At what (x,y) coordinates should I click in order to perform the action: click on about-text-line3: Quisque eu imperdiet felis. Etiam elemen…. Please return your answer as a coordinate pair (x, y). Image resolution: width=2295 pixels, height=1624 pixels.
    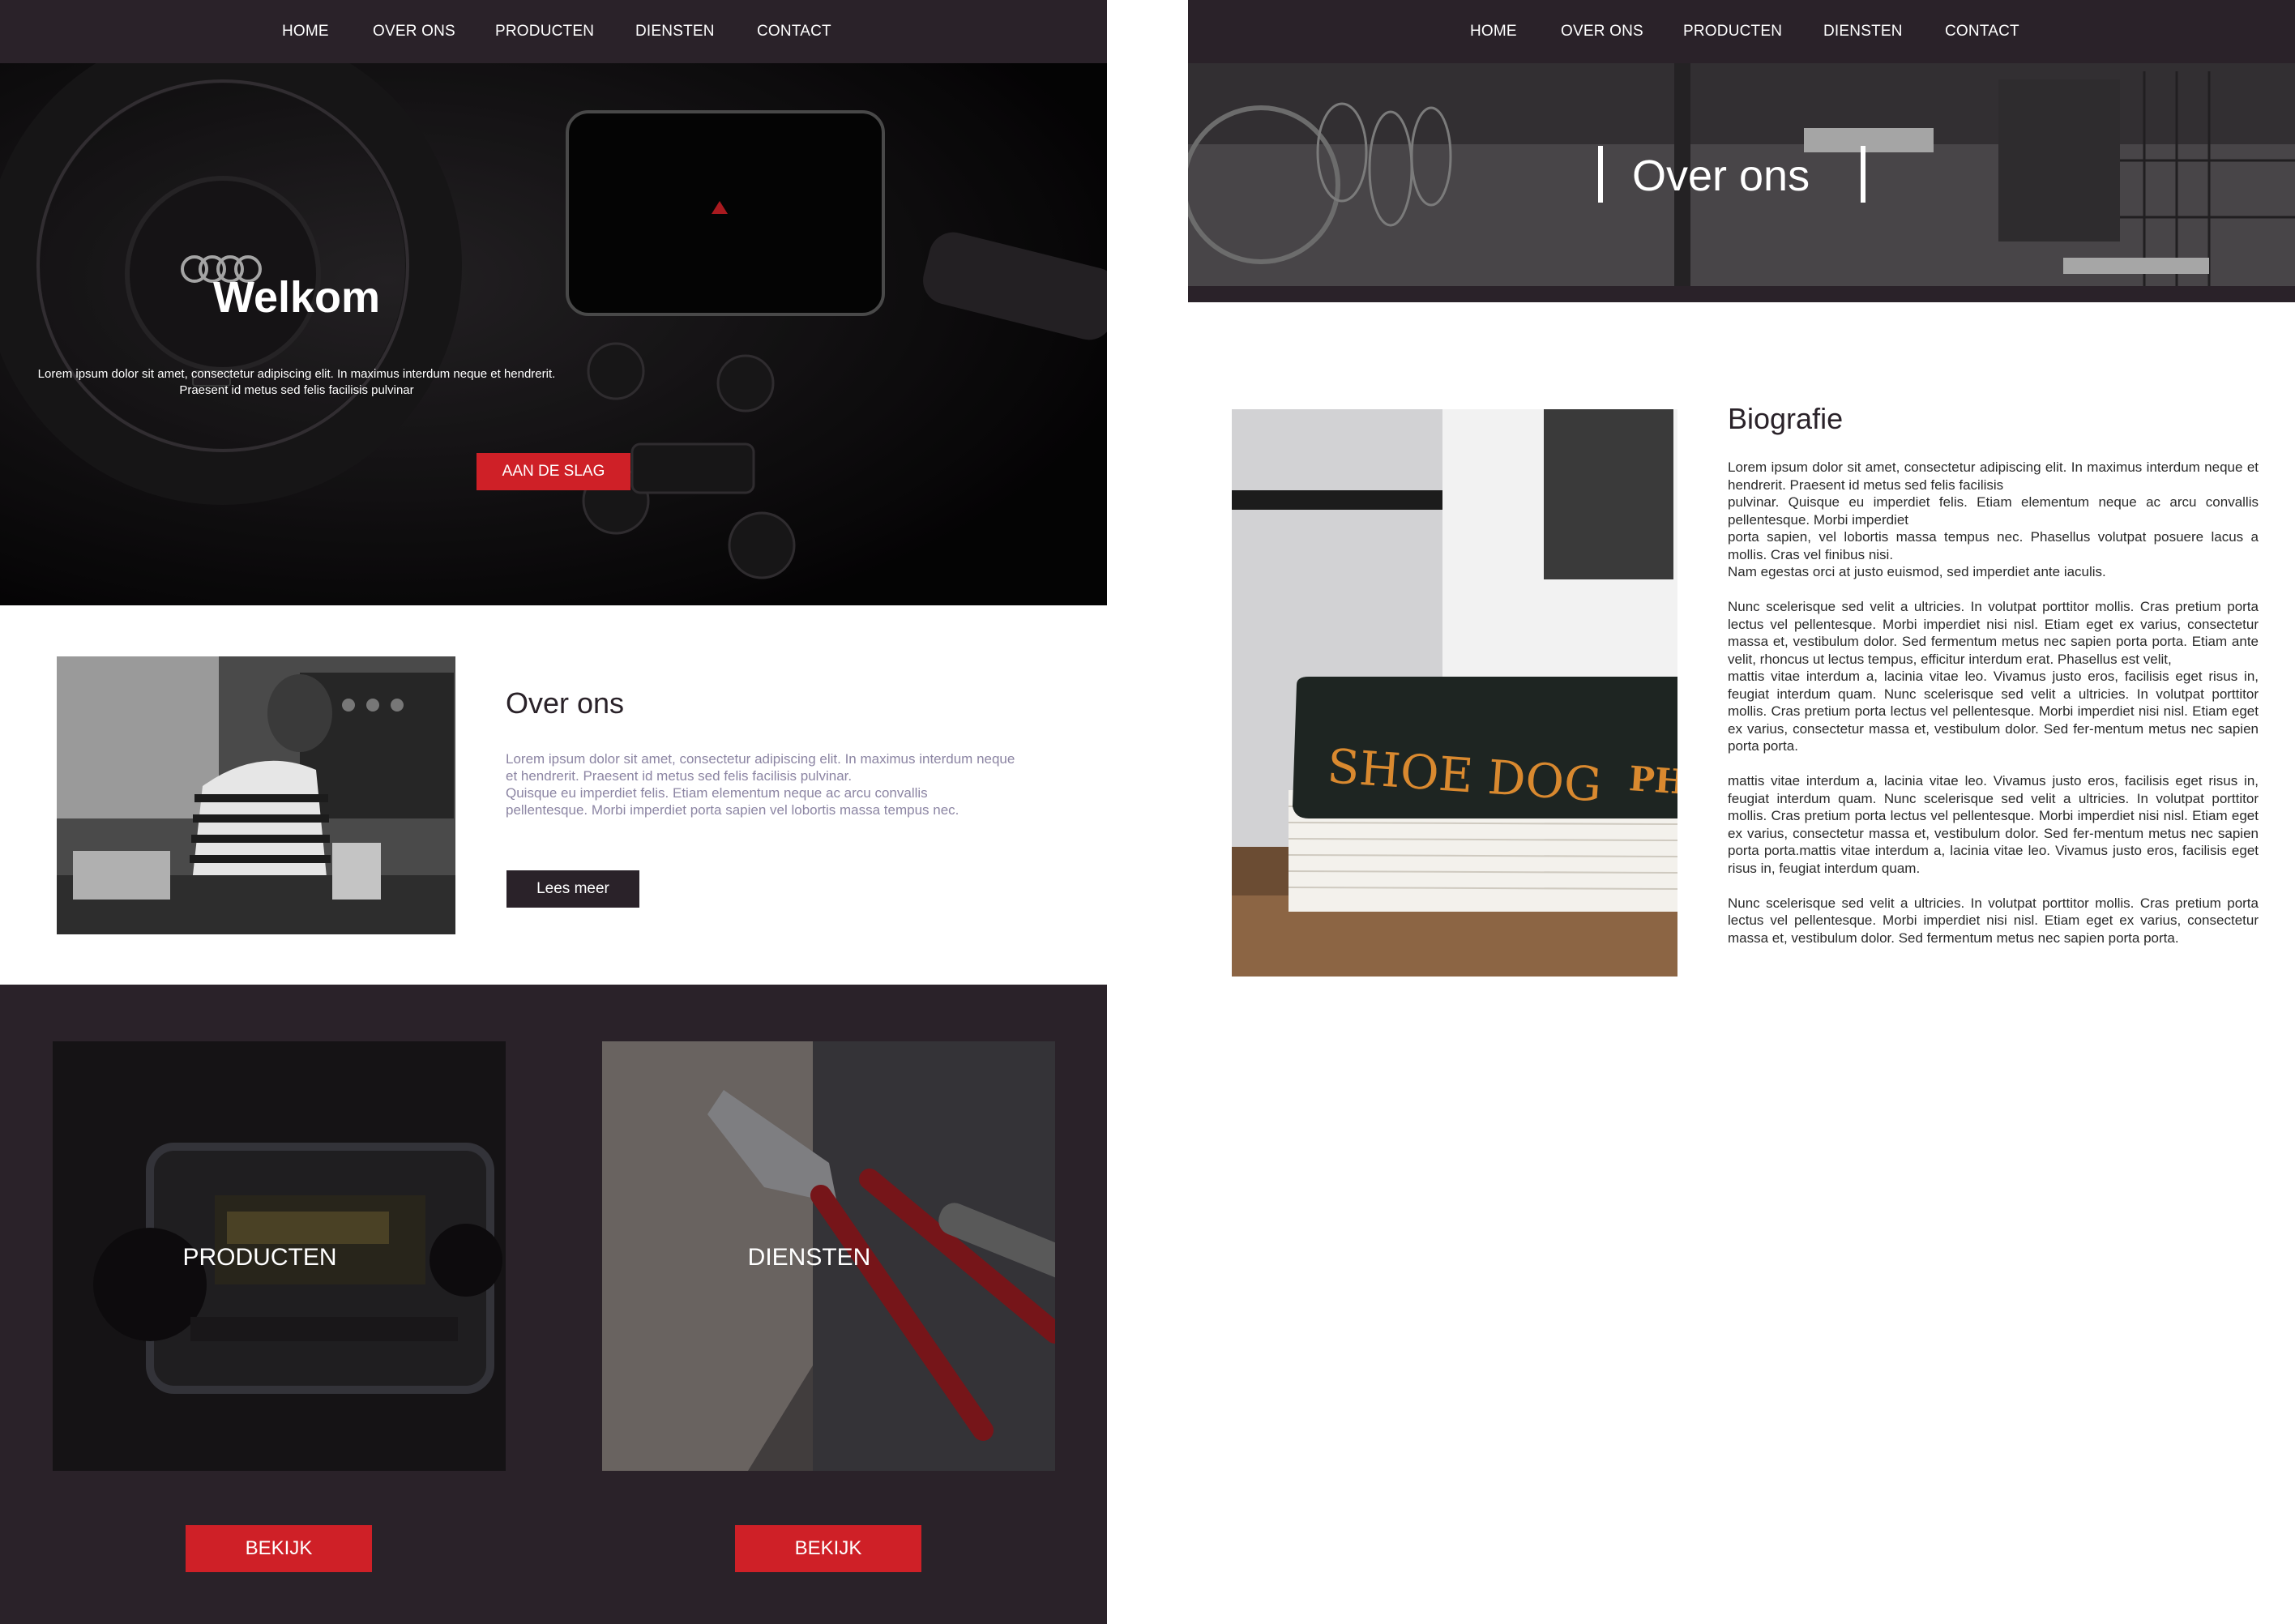
    Looking at the image, I should click on (717, 793).